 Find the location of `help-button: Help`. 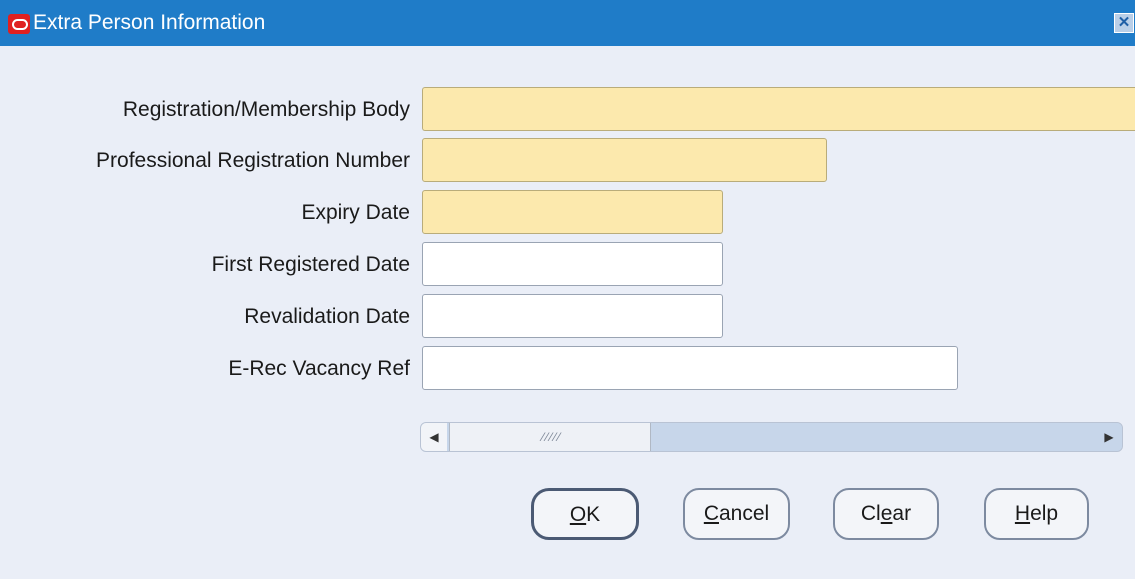

help-button: Help is located at coordinates (1036, 514).